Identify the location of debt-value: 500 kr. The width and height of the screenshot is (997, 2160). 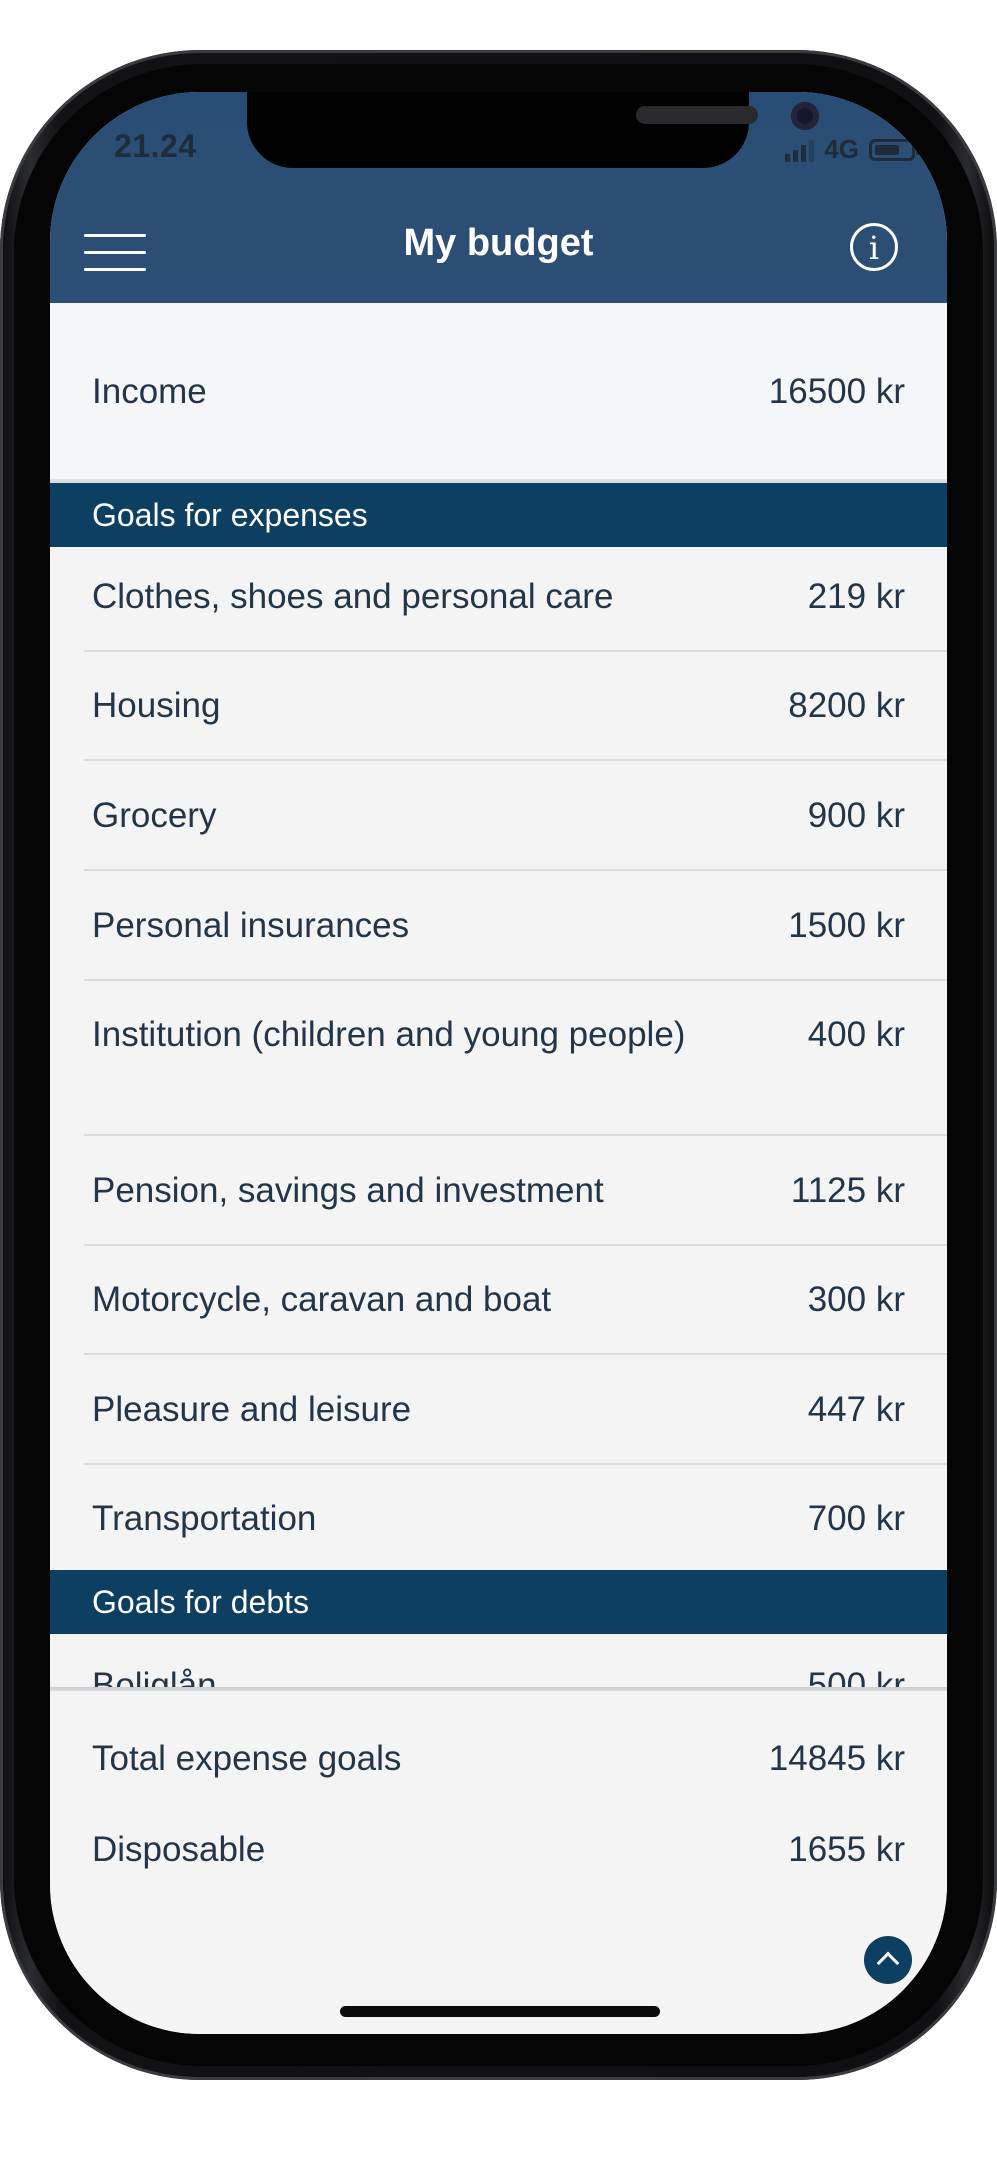
(856, 1677).